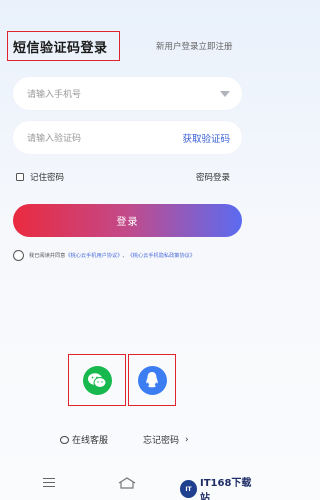 The height and width of the screenshot is (500, 320). Describe the element at coordinates (47, 178) in the screenshot. I see `remember-label: 记住密码` at that location.